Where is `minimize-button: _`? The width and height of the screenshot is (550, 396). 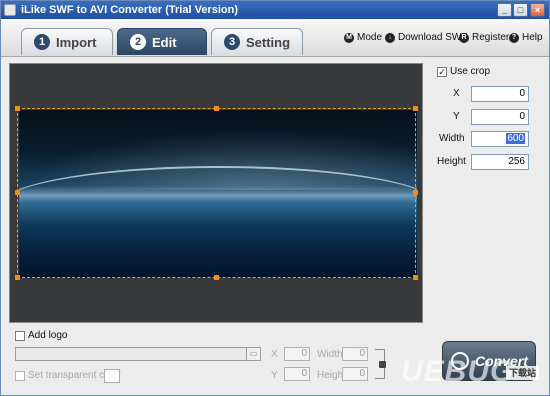 minimize-button: _ is located at coordinates (504, 10).